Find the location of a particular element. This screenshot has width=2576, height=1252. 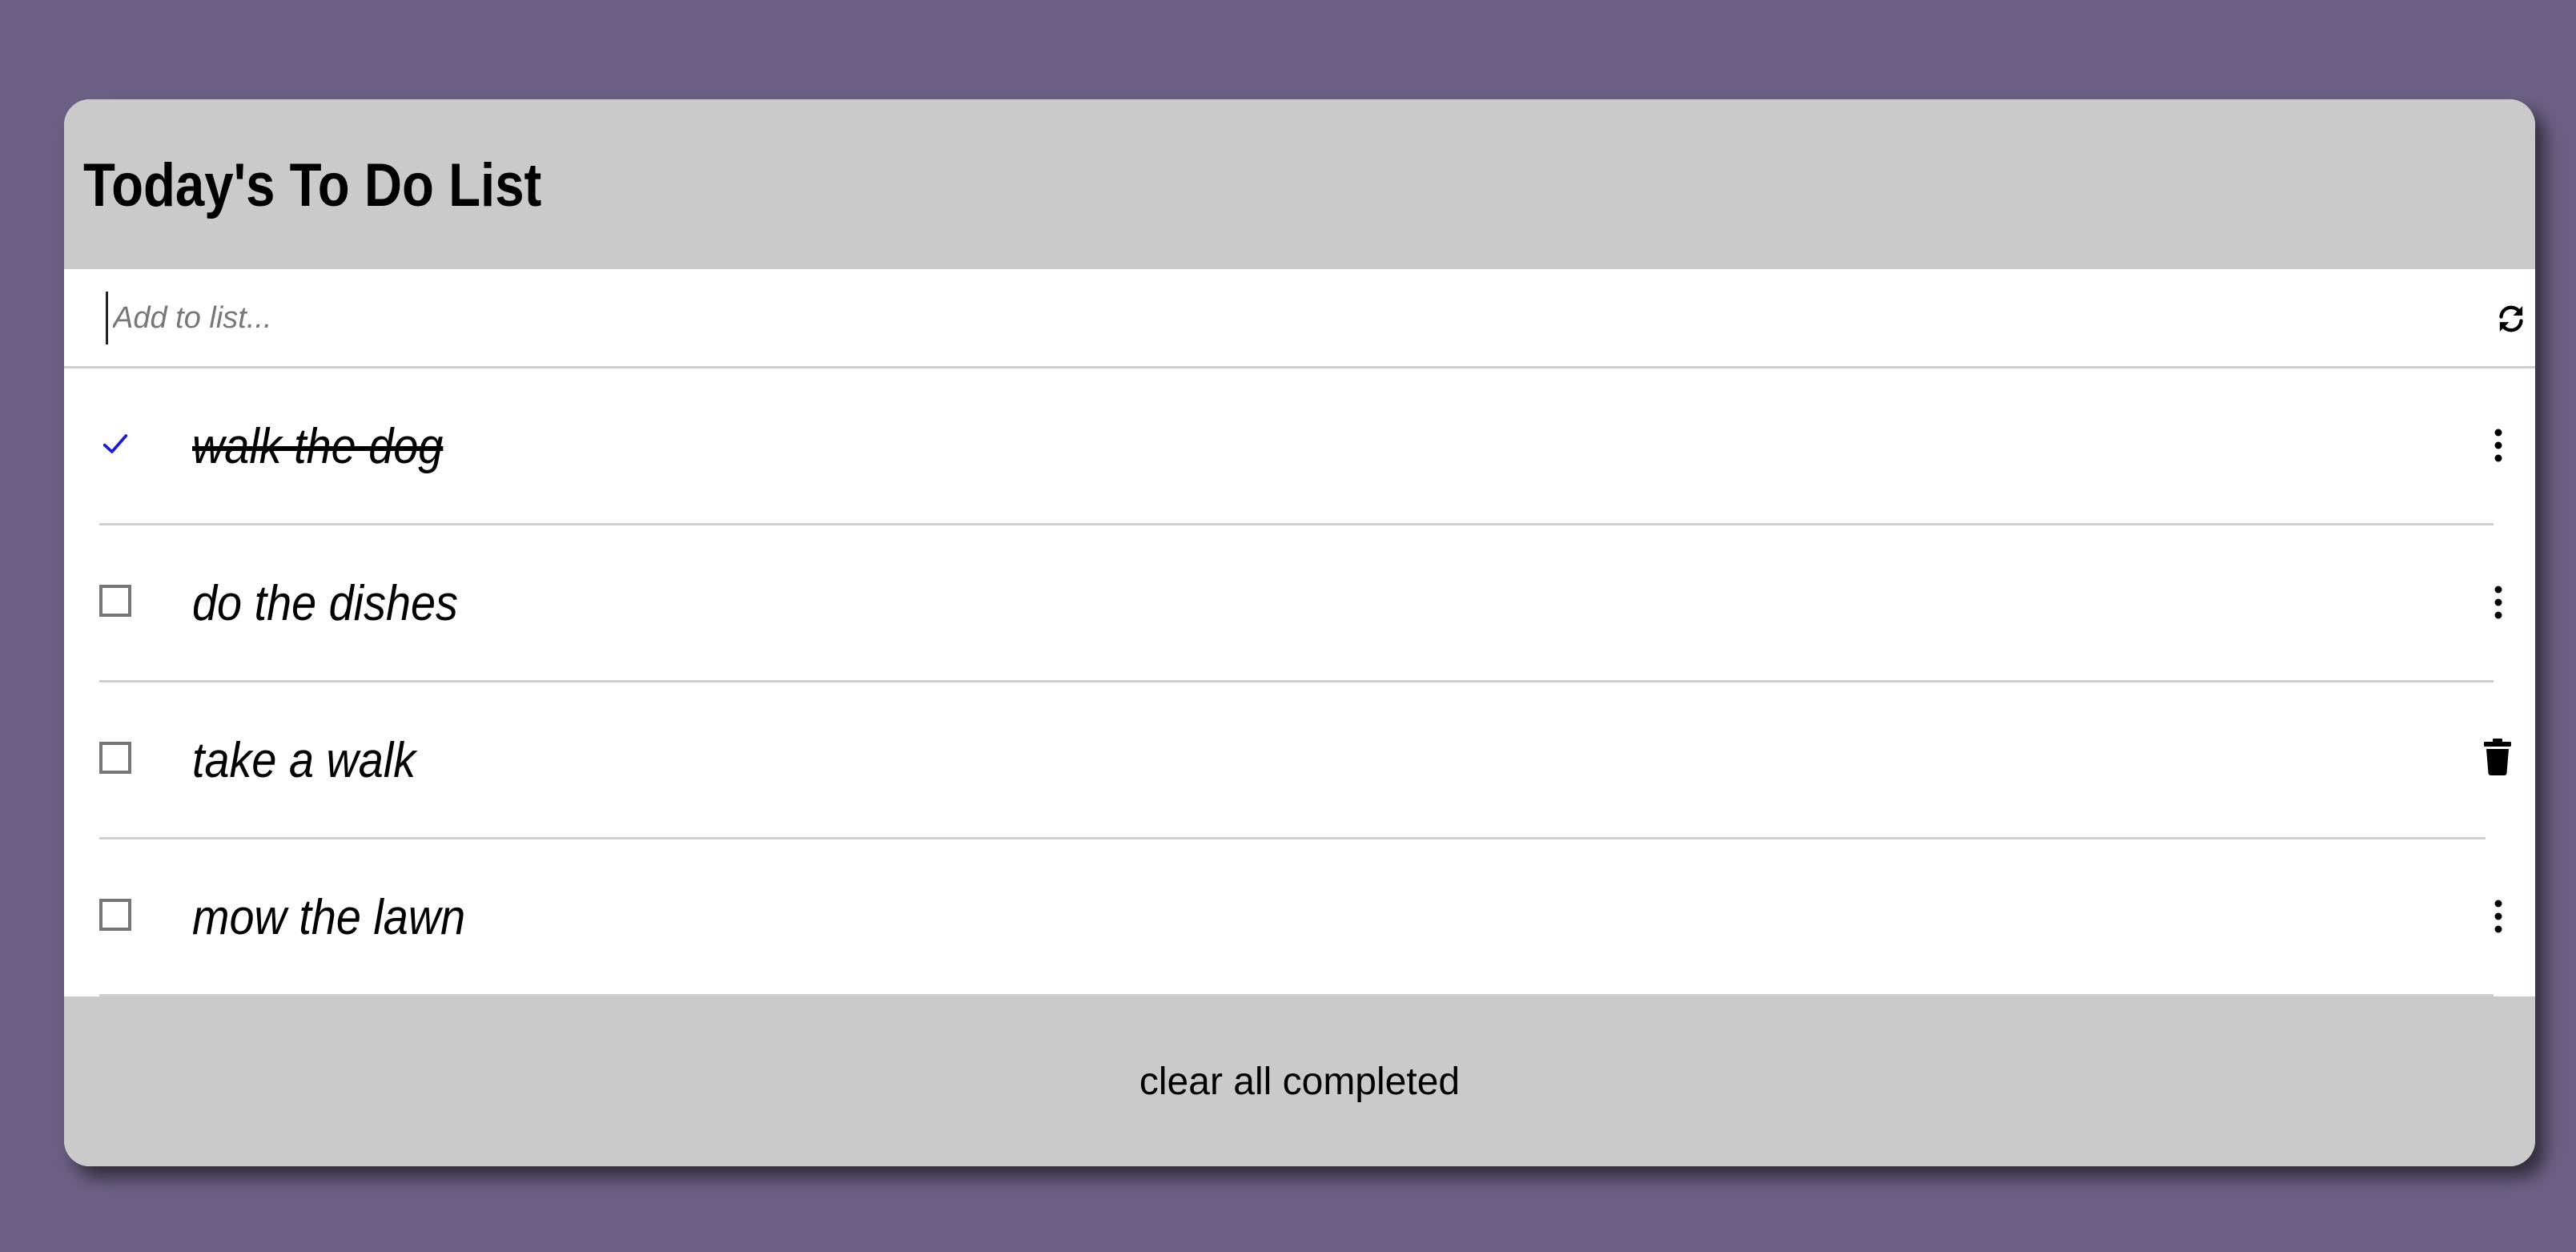

item-label: mow the lawn is located at coordinates (329, 917).